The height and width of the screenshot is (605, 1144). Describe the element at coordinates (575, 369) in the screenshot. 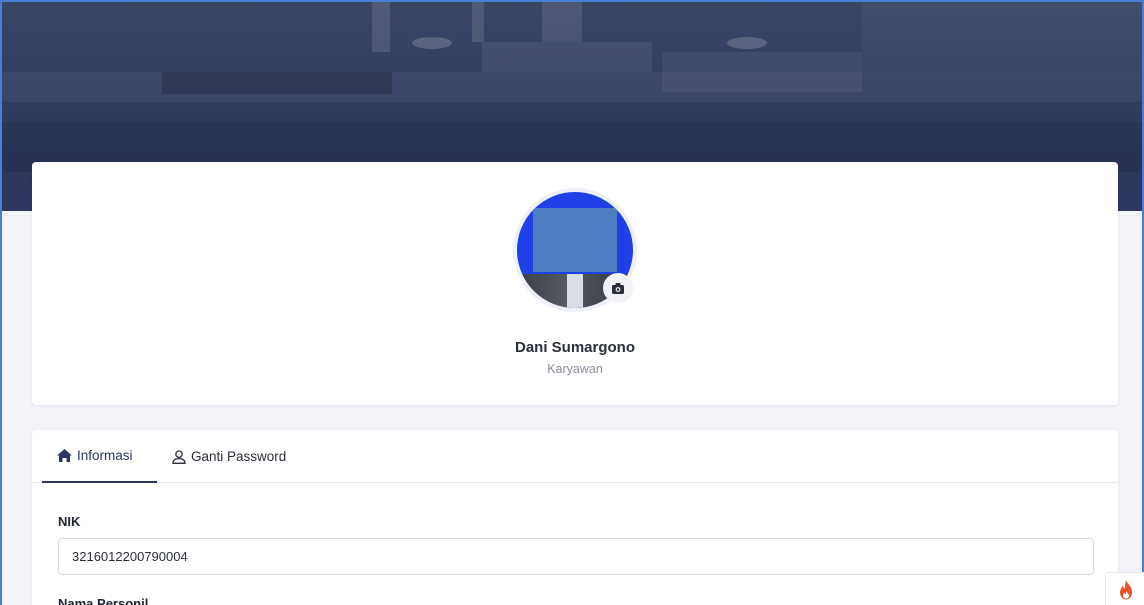

I see `profile-role: Karyawan` at that location.